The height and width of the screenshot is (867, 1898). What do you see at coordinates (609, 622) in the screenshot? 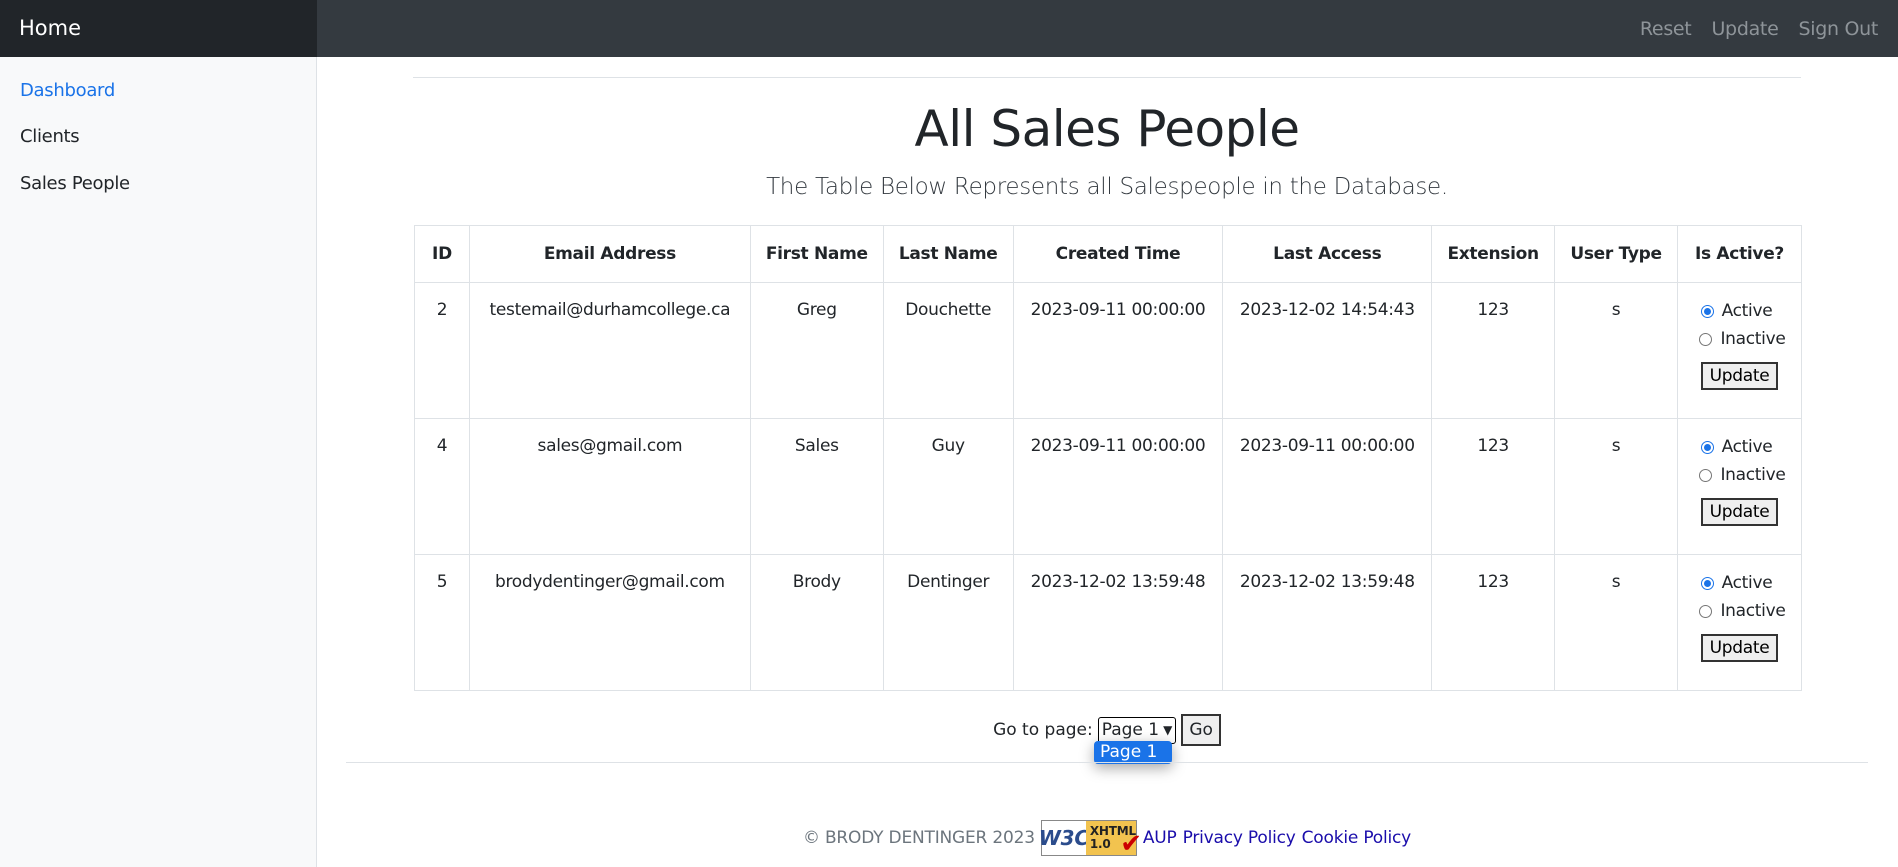
I see `cell-email: brodydentinger@gmail.com` at bounding box center [609, 622].